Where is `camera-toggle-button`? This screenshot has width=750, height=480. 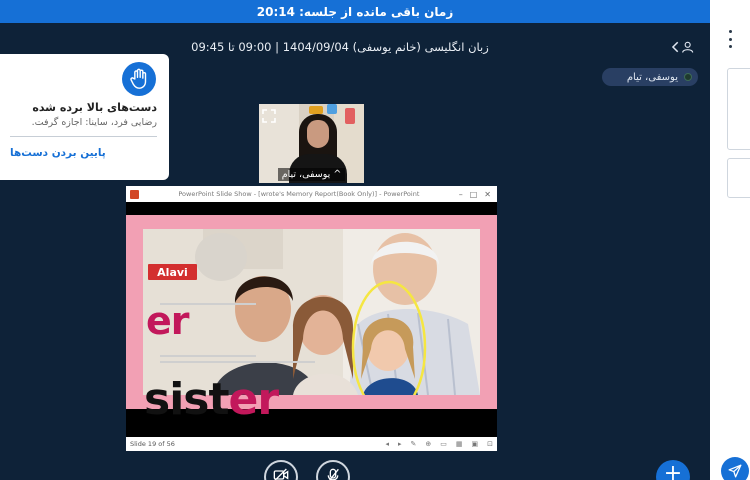 camera-toggle-button is located at coordinates (281, 470).